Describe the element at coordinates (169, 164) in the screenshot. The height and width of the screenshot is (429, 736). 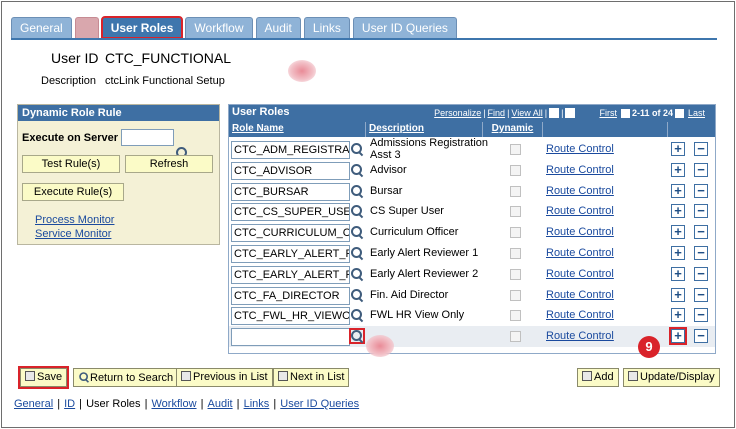
I see `refresh-button: Refresh` at that location.